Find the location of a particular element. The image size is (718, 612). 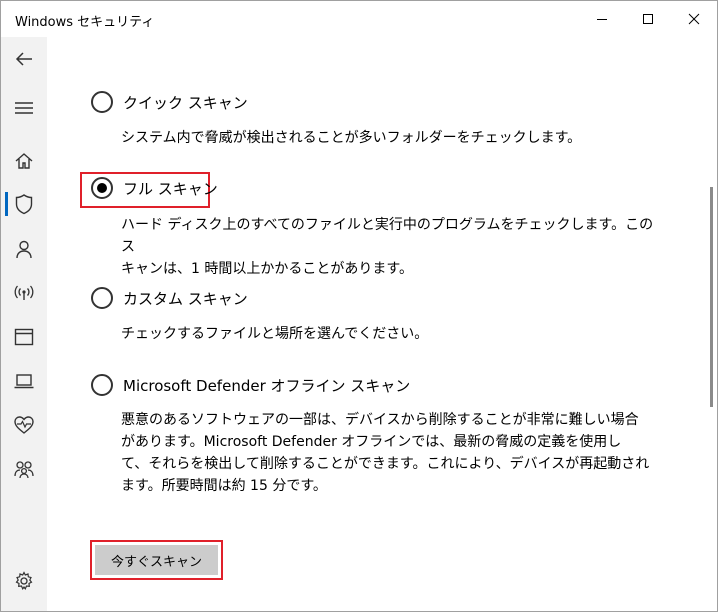

laptop-icon is located at coordinates (24, 381).